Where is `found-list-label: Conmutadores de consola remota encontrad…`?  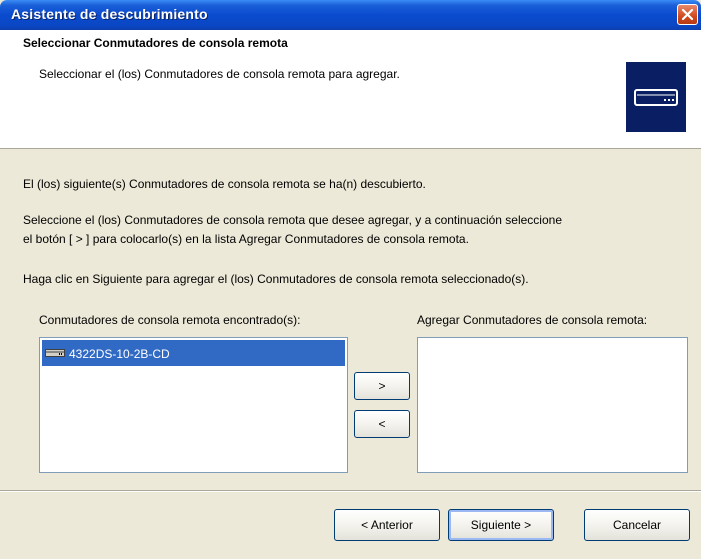 found-list-label: Conmutadores de consola remota encontrad… is located at coordinates (170, 320).